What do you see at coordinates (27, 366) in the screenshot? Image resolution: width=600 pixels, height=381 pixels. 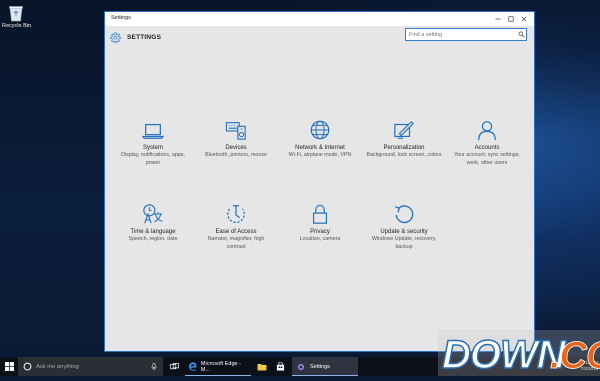 I see `cortana-icon` at bounding box center [27, 366].